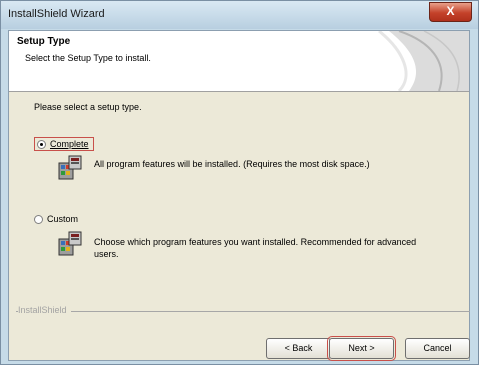  What do you see at coordinates (56, 14) in the screenshot?
I see `window-title: InstallShield Wizard` at bounding box center [56, 14].